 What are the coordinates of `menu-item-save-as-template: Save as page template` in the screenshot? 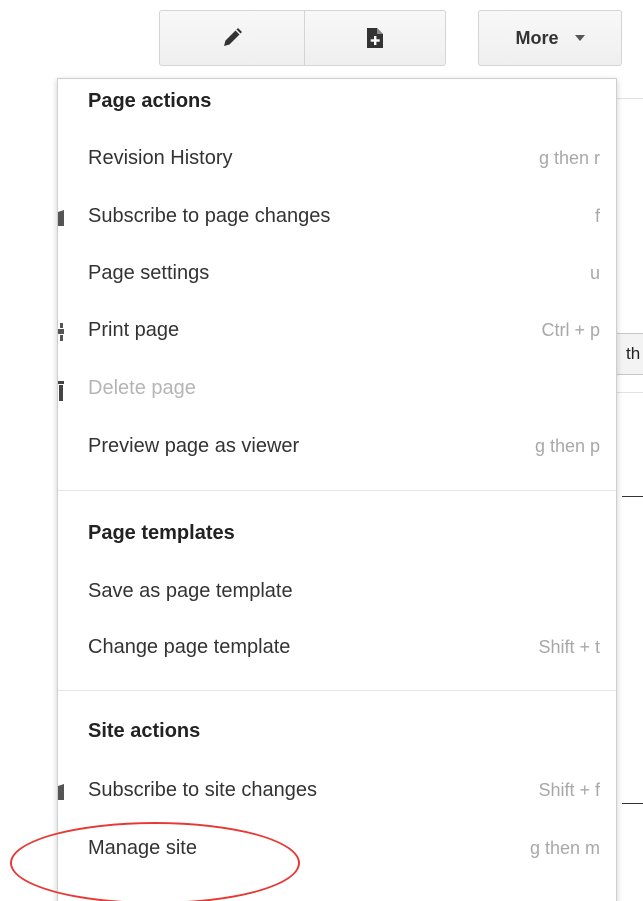 It's located at (337, 592).